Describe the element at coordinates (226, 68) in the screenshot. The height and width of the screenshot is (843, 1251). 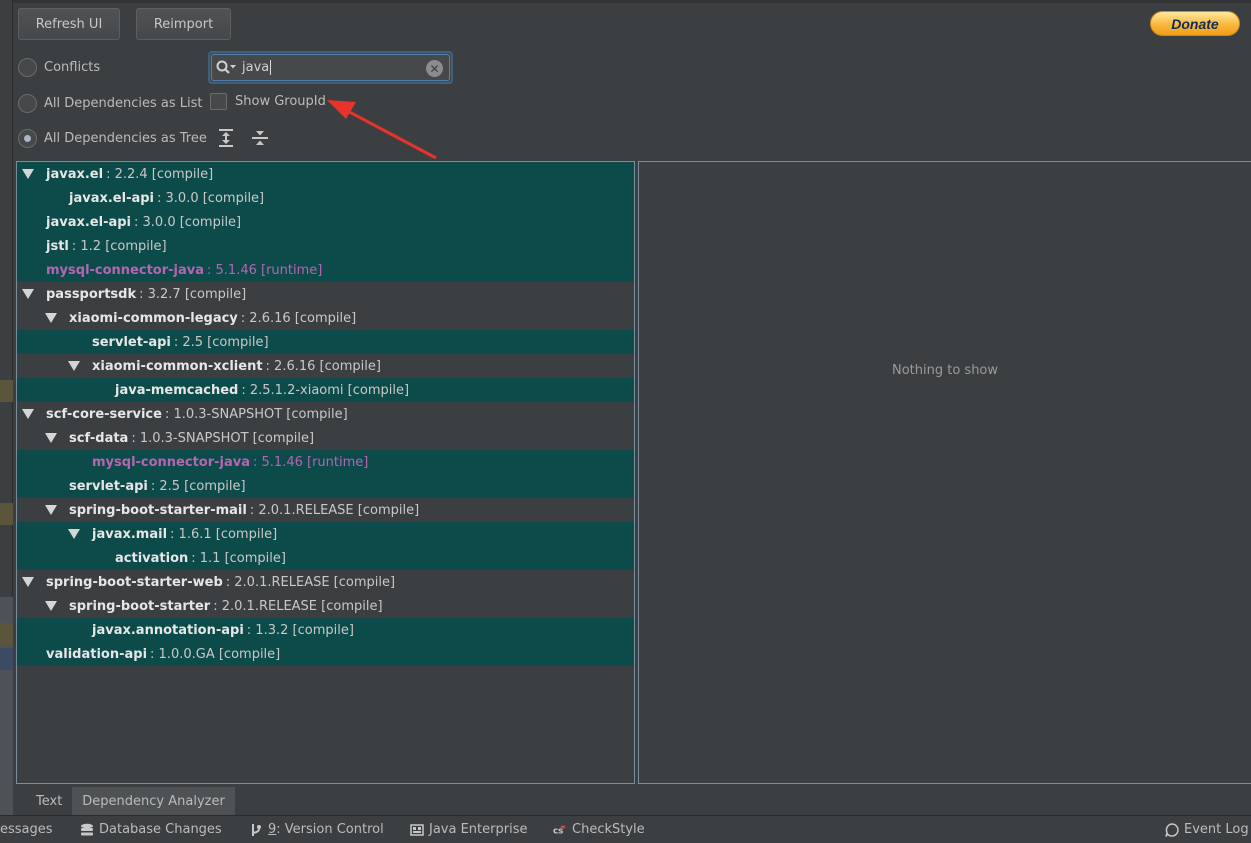
I see `search-icon` at that location.